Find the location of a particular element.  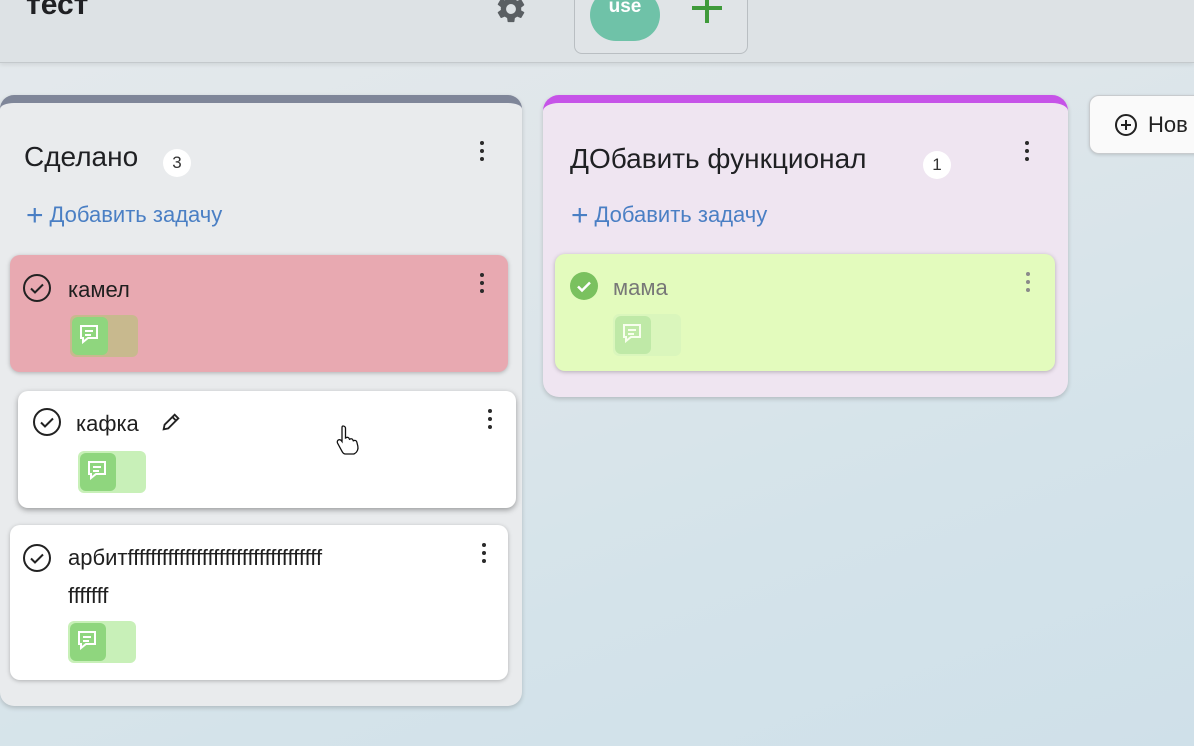

task-title-continued: fffffff is located at coordinates (88, 595).